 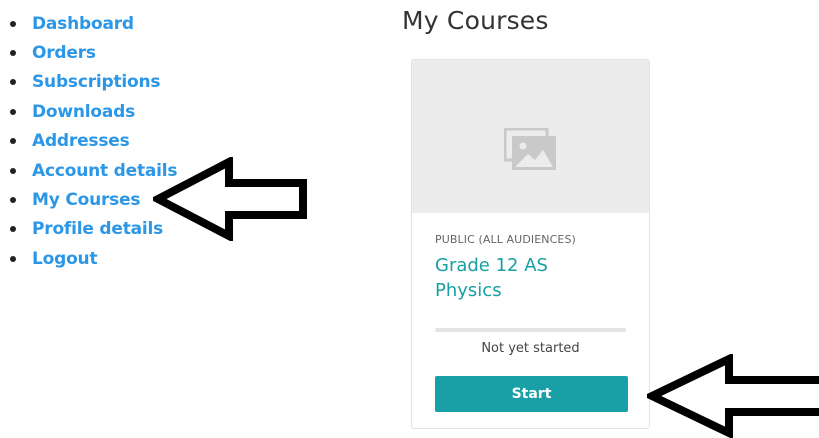 I want to click on course-thumbnail, so click(x=530, y=136).